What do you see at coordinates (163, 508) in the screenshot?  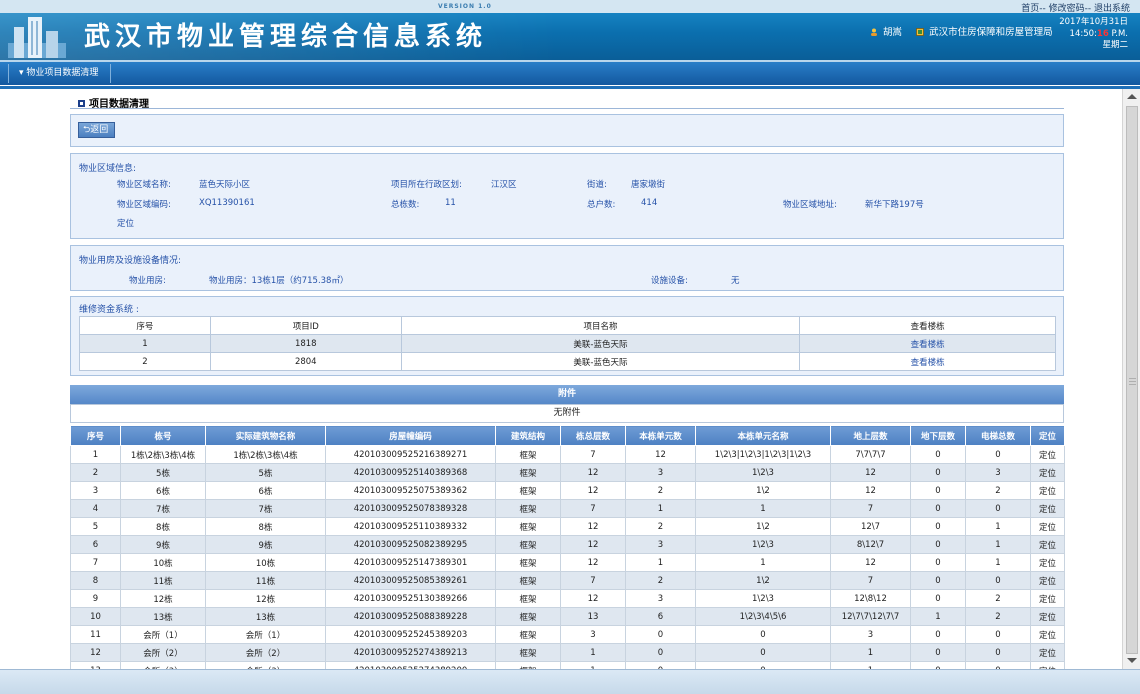 I see `bld-cell-building-no: 7栋` at bounding box center [163, 508].